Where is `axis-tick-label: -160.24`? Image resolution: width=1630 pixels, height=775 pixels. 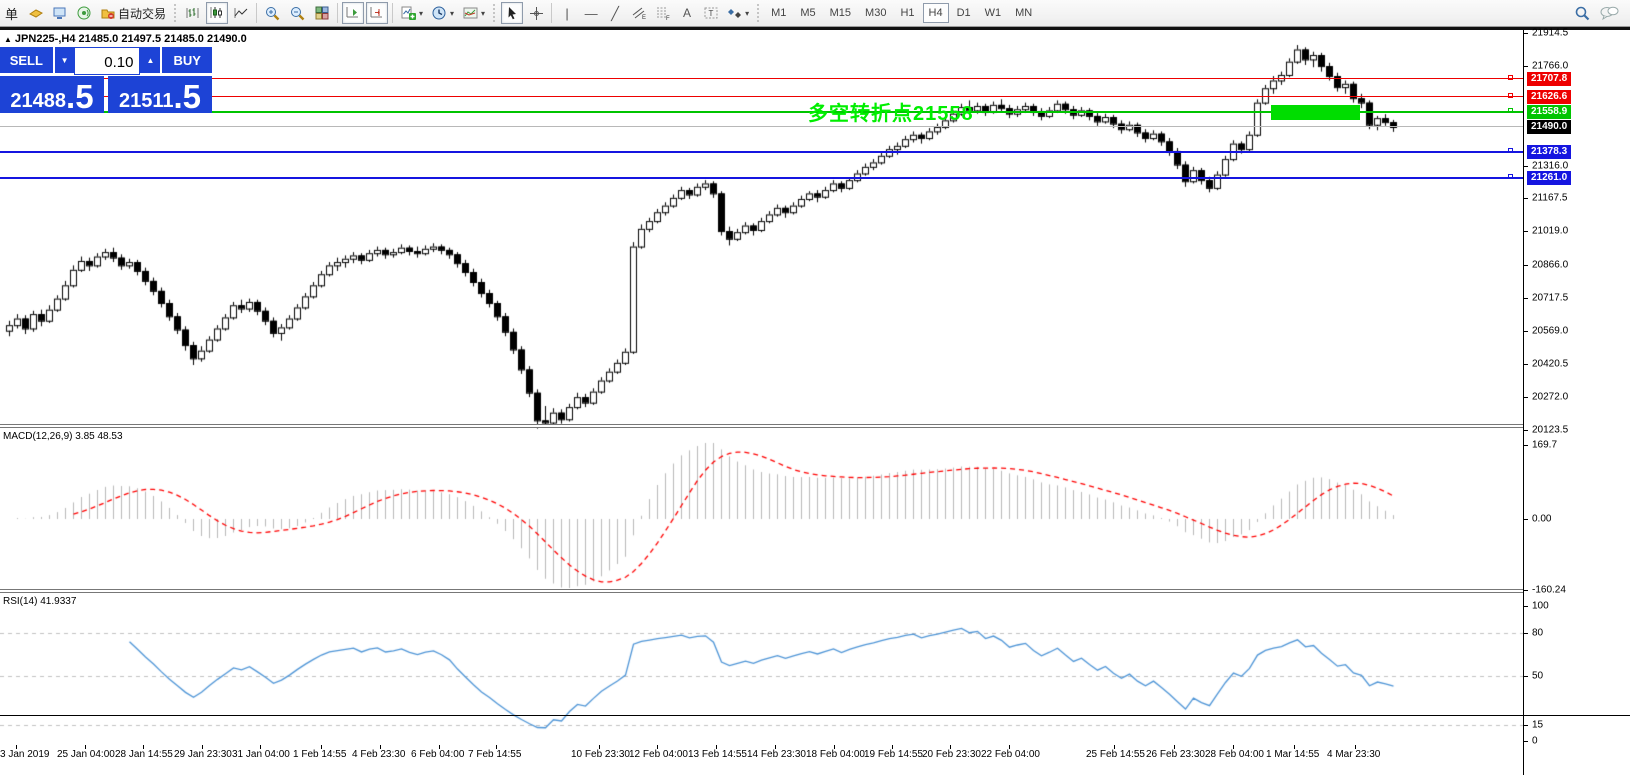
axis-tick-label: -160.24 is located at coordinates (1549, 590).